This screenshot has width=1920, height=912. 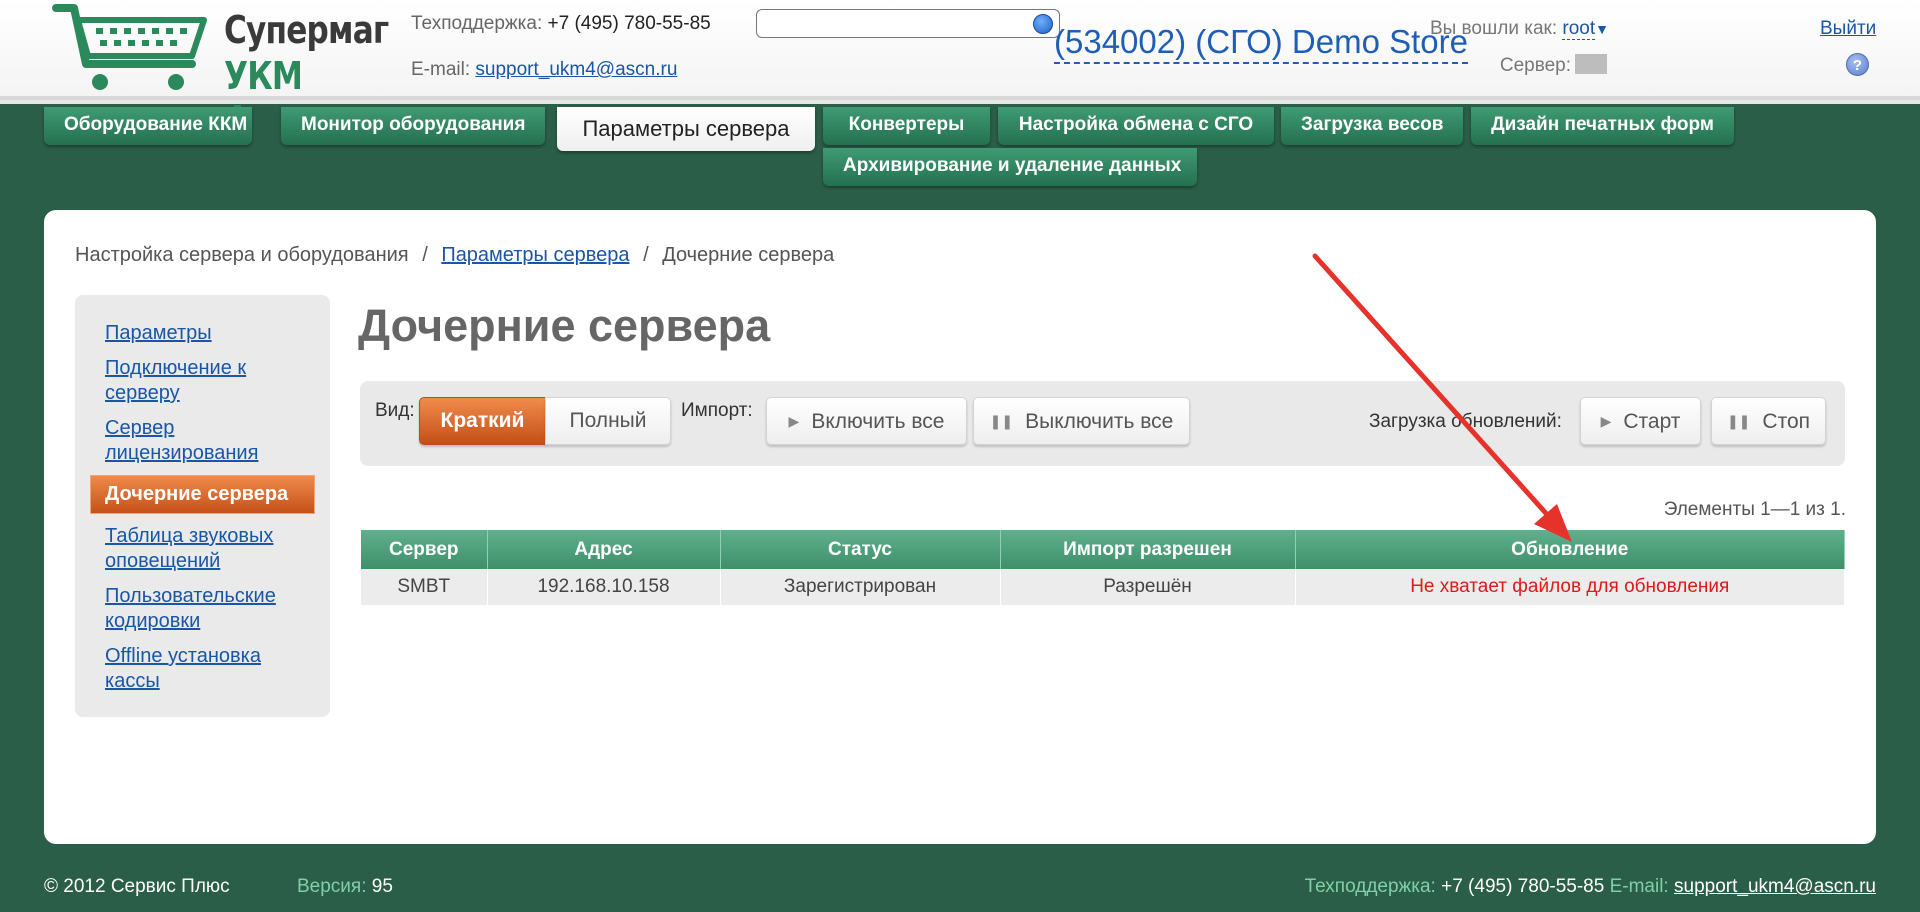 I want to click on tab-equipment-monitor: Монитор оборудования, so click(x=413, y=126).